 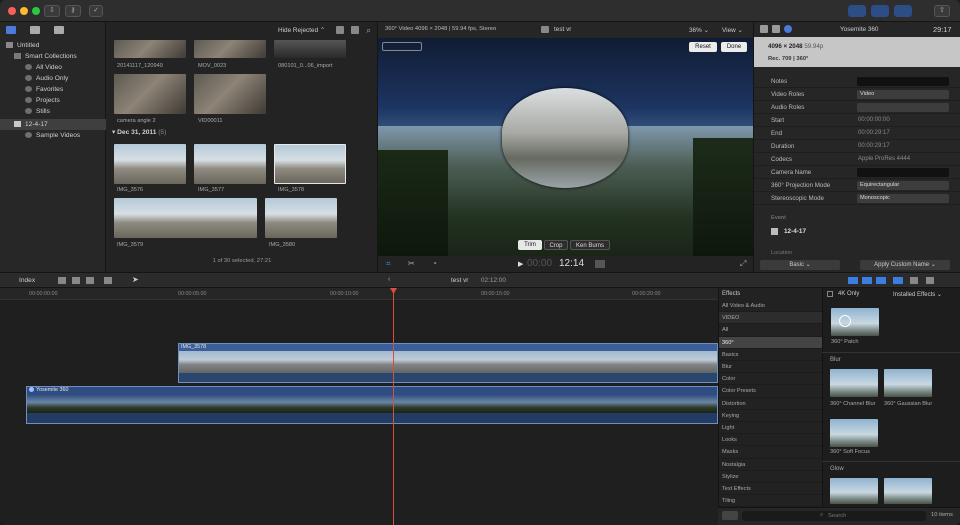 What do you see at coordinates (771, 318) in the screenshot?
I see `effects-category-item: VIDEO` at bounding box center [771, 318].